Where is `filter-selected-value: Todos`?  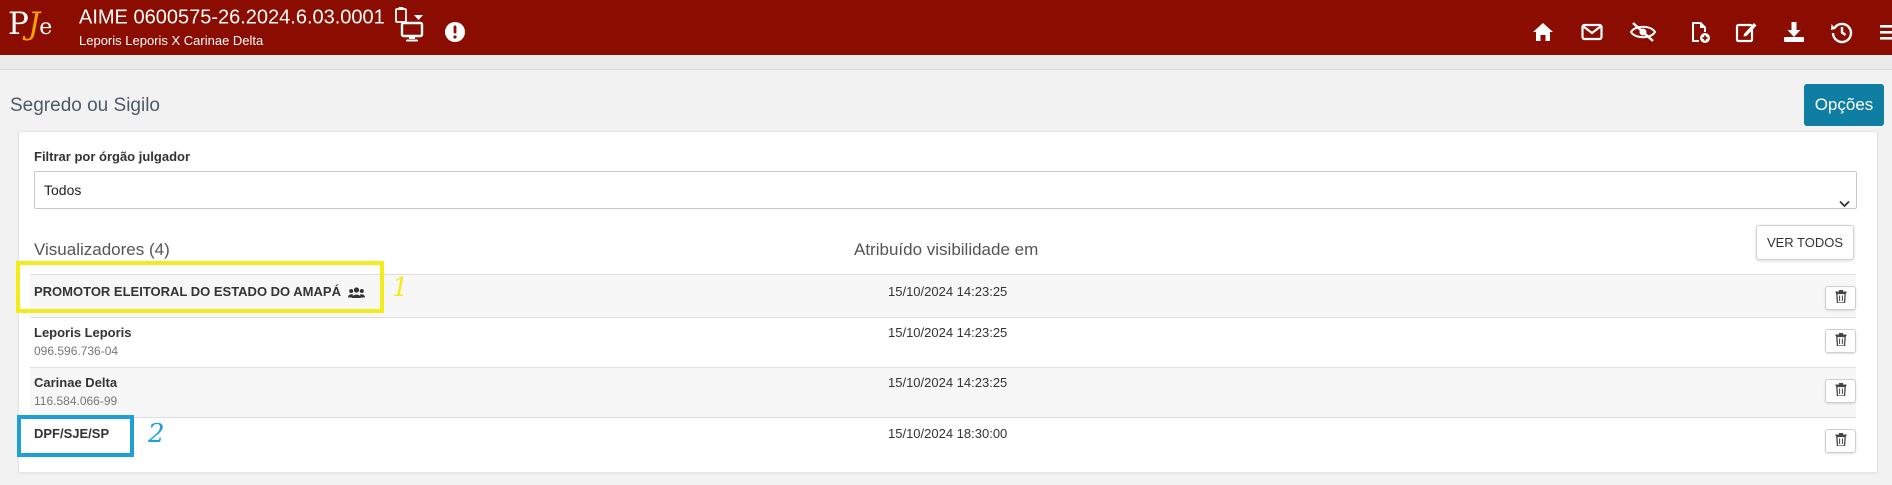 filter-selected-value: Todos is located at coordinates (63, 190).